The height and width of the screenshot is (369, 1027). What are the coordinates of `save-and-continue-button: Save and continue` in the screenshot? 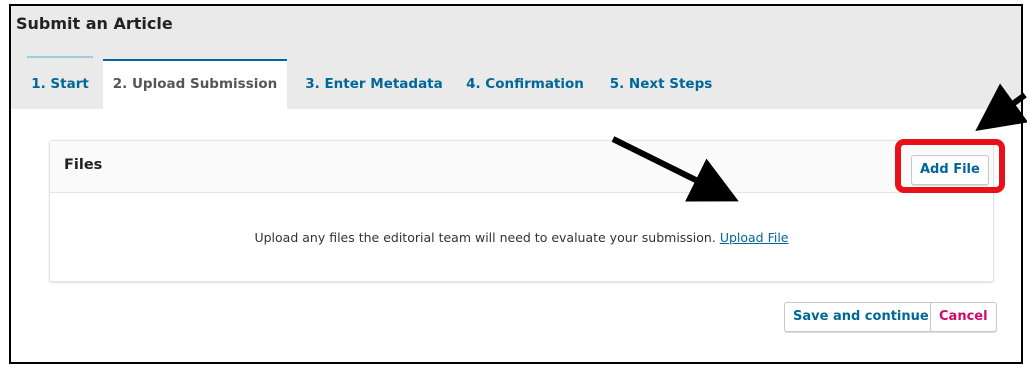 It's located at (861, 317).